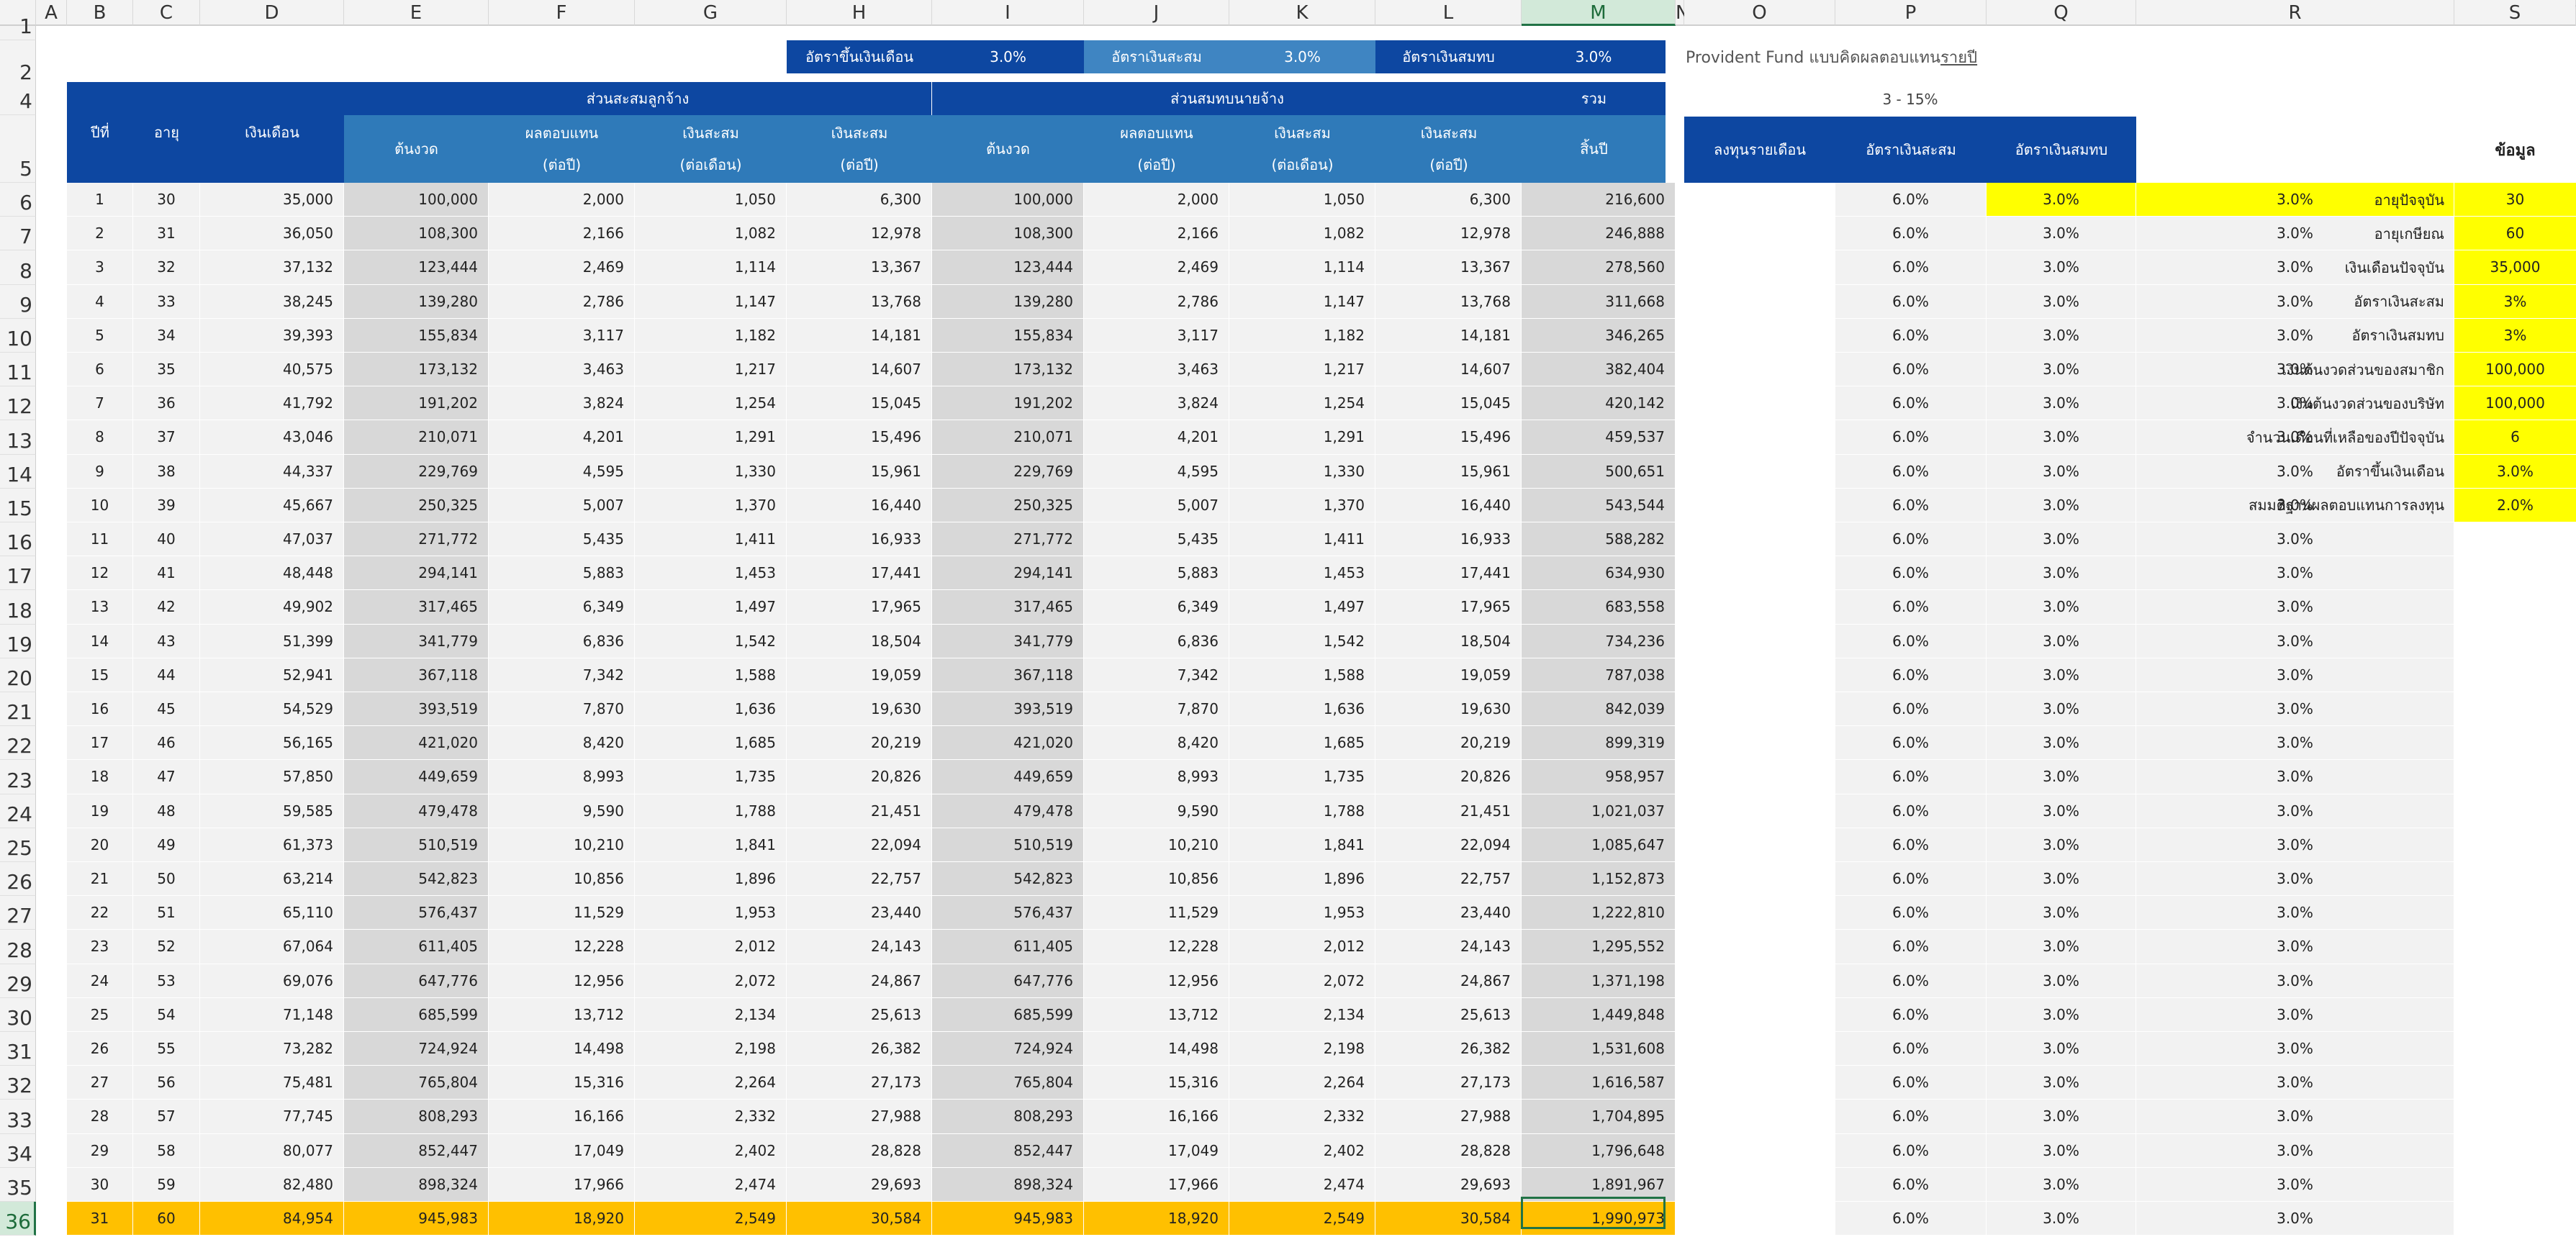 This screenshot has width=2576, height=1237. I want to click on row-header-31: 31, so click(18, 1049).